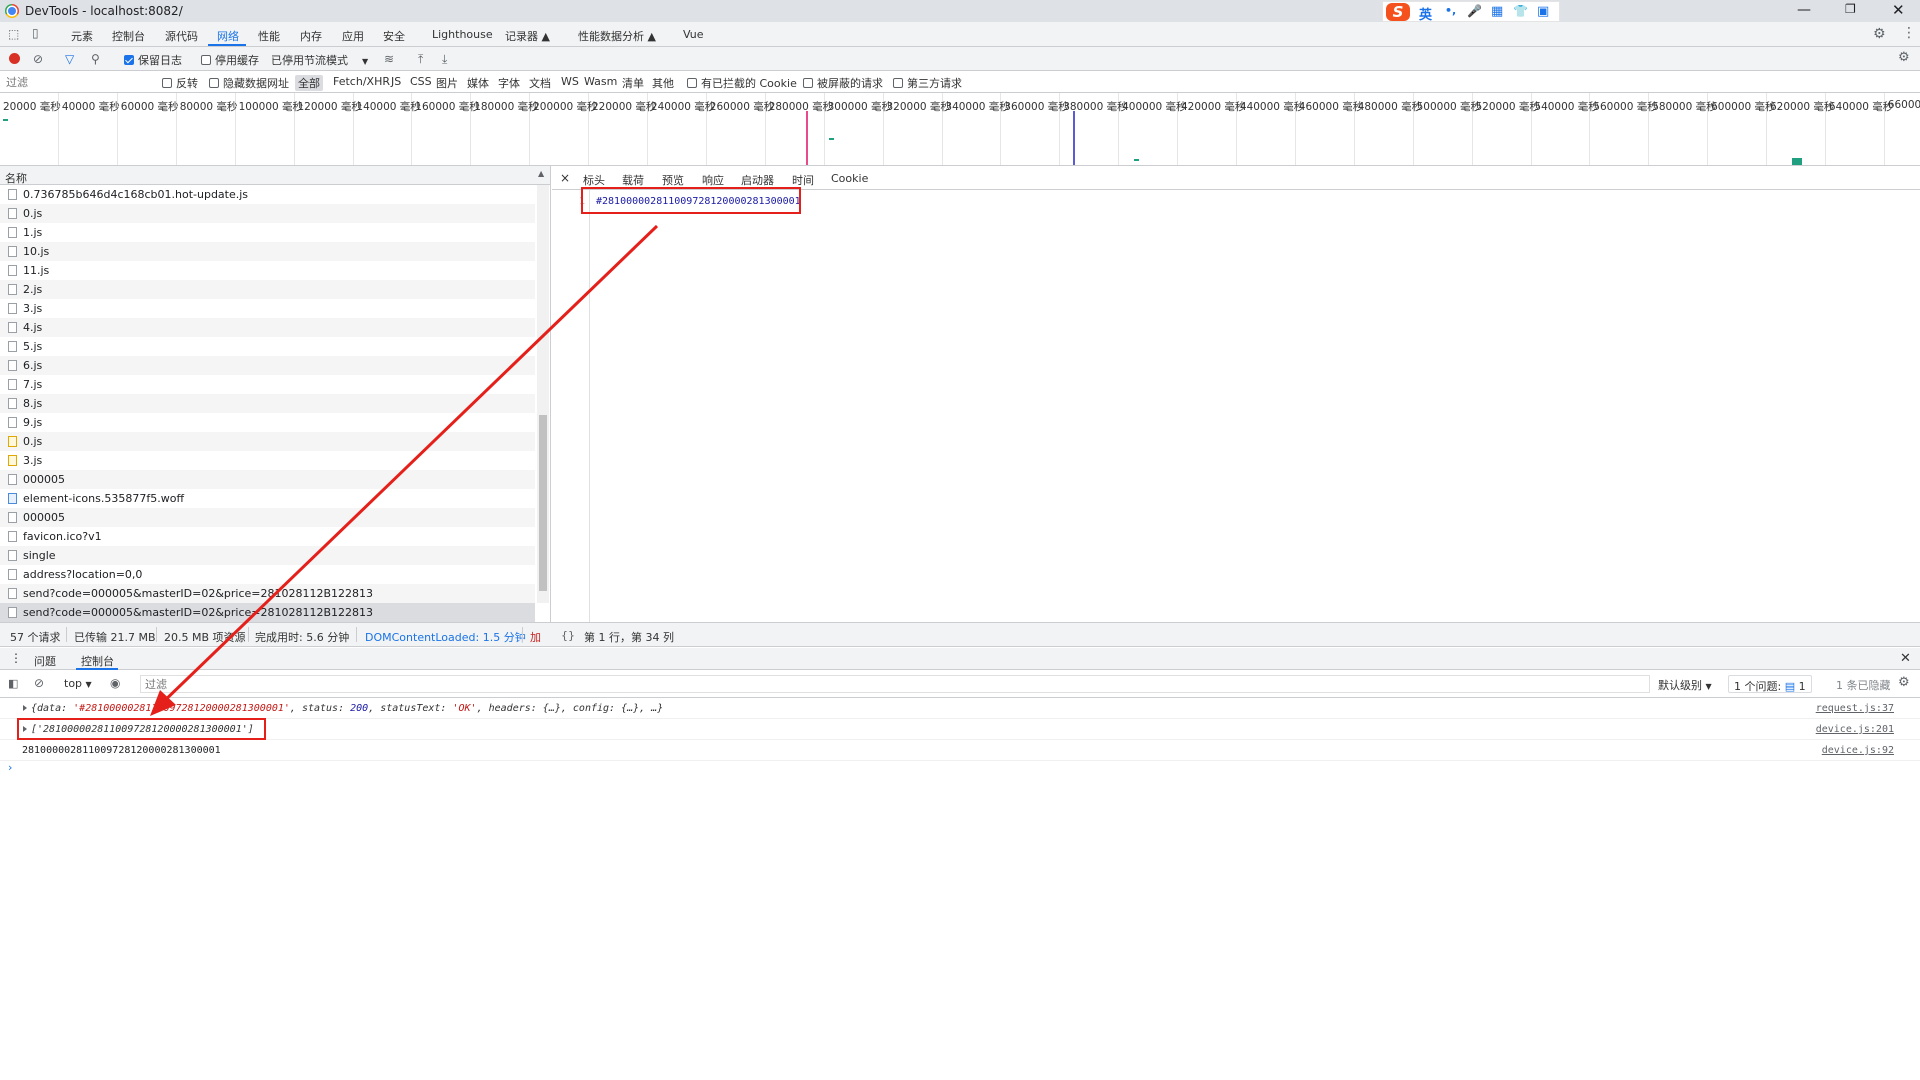 Image resolution: width=1920 pixels, height=1080 pixels. Describe the element at coordinates (509, 83) in the screenshot. I see `filter-type-font: 字体` at that location.